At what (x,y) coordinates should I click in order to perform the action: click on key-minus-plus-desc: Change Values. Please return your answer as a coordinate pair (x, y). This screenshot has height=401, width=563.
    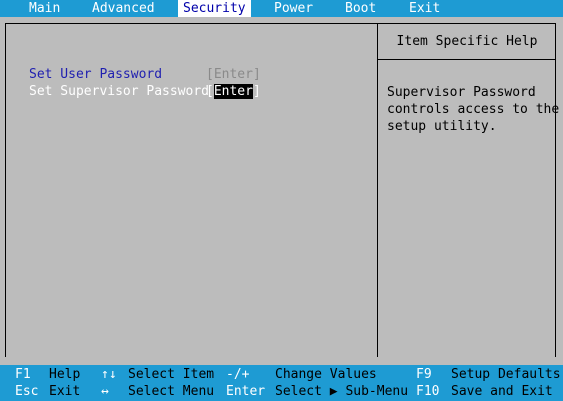
    Looking at the image, I should click on (326, 374).